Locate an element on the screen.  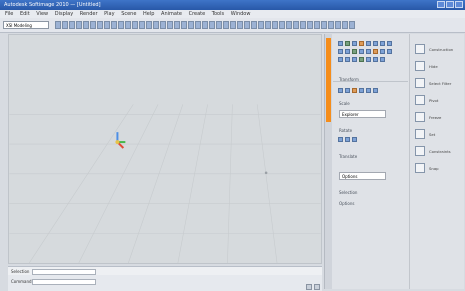
cube-icon is located at coordinates (156, 25).